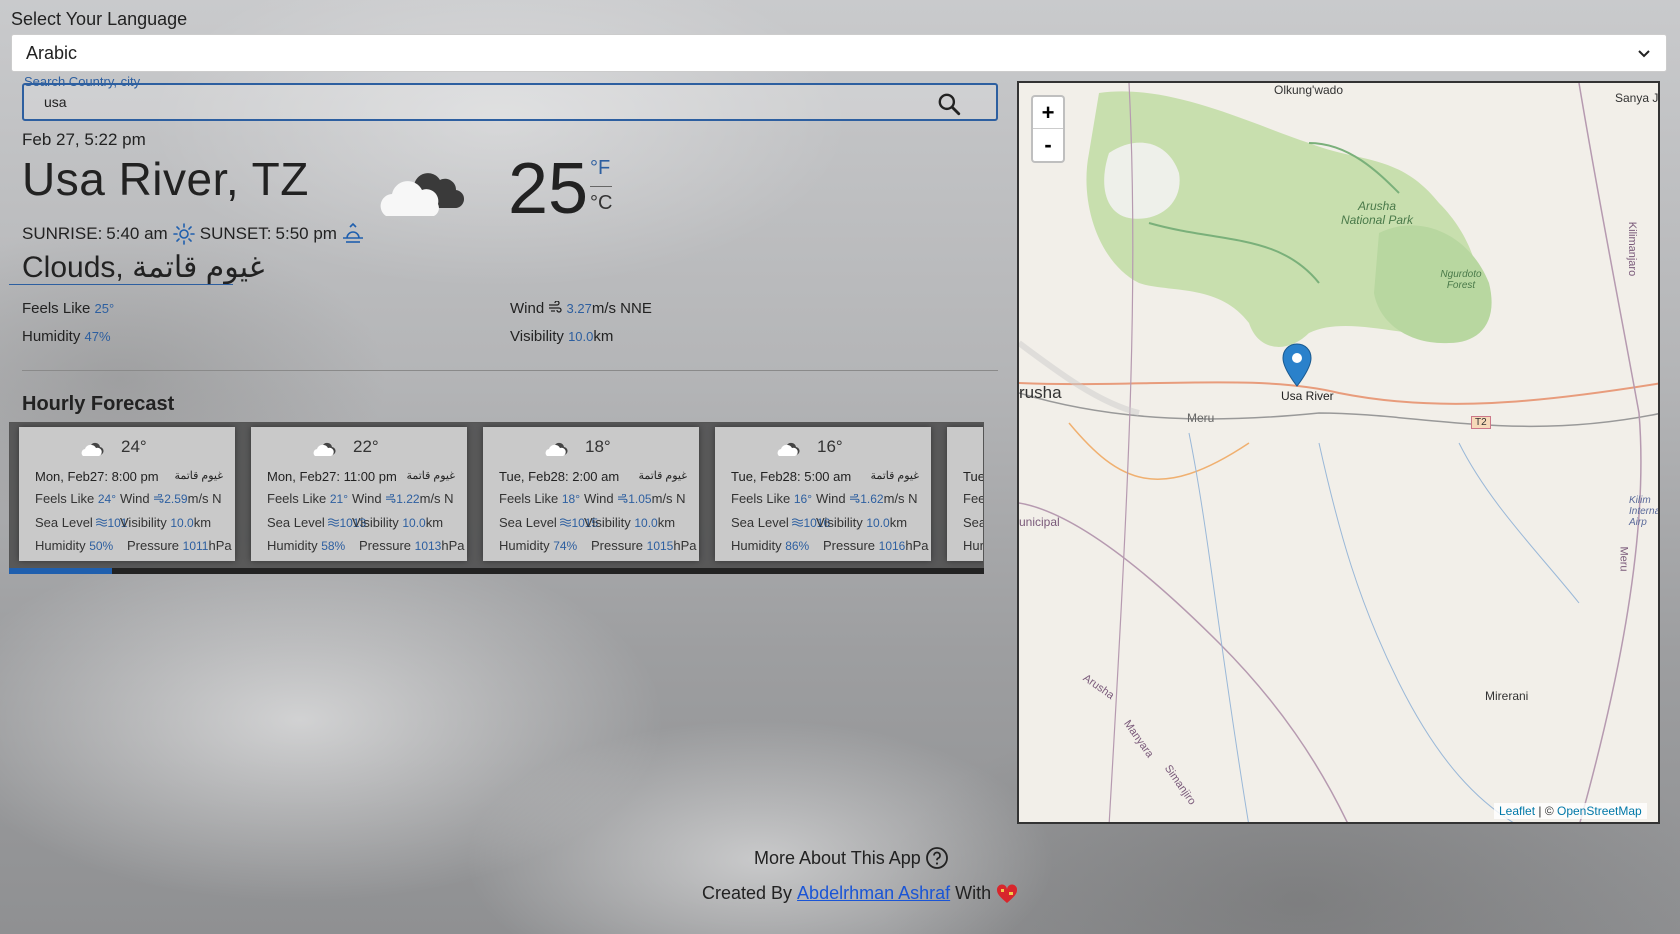  Describe the element at coordinates (1307, 396) in the screenshot. I see `map-marker-label: Usa River` at that location.